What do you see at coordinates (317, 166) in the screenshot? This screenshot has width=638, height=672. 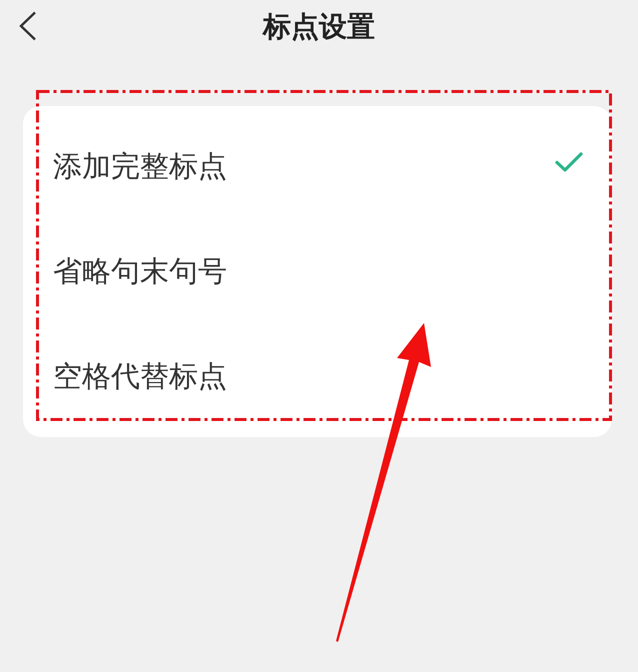 I see `option-item: 添加完整标点` at bounding box center [317, 166].